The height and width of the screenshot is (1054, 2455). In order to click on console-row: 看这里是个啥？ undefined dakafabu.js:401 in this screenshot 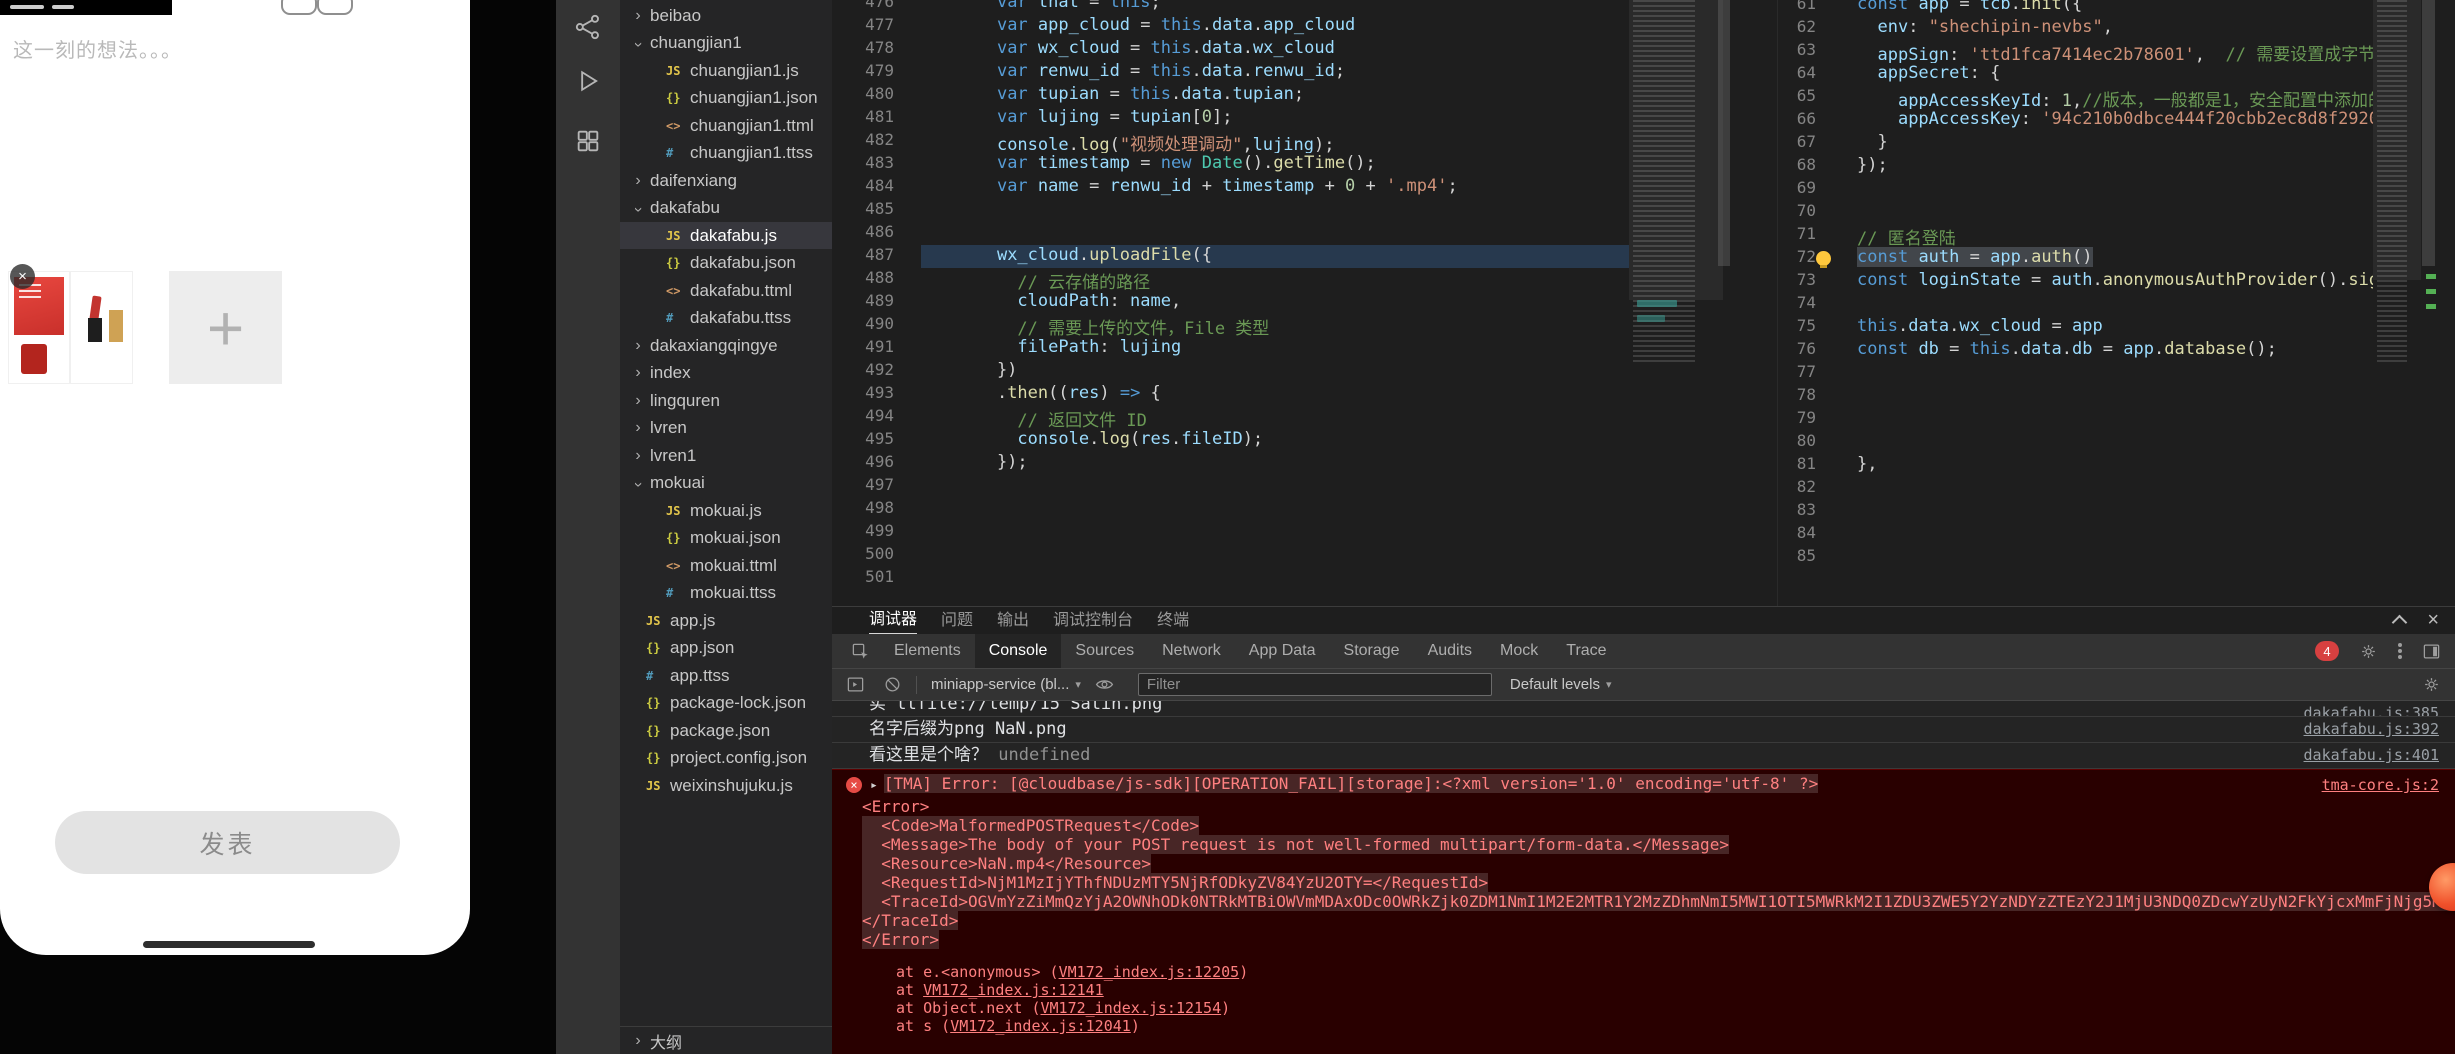, I will do `click(1643, 756)`.